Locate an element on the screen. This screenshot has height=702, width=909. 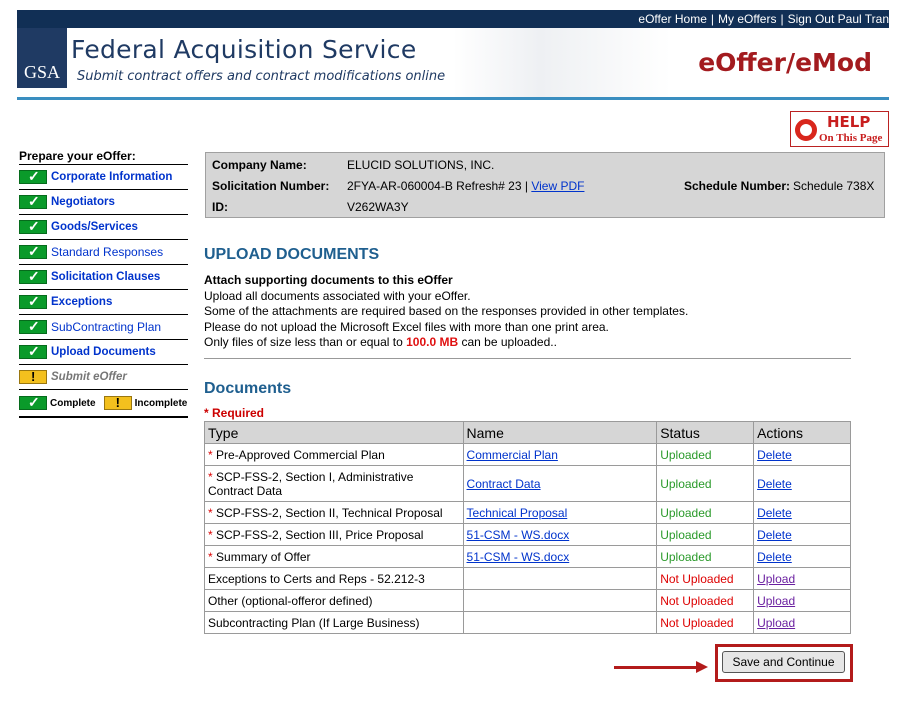
sidebar-item-label: Goods/Services is located at coordinates (94, 227).